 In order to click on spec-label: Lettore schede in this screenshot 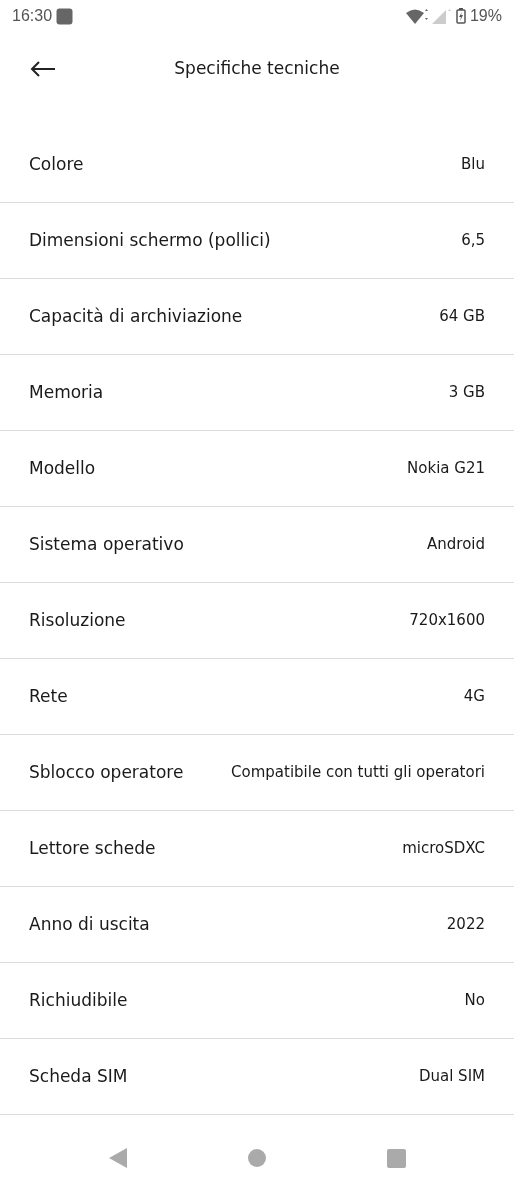, I will do `click(92, 848)`.